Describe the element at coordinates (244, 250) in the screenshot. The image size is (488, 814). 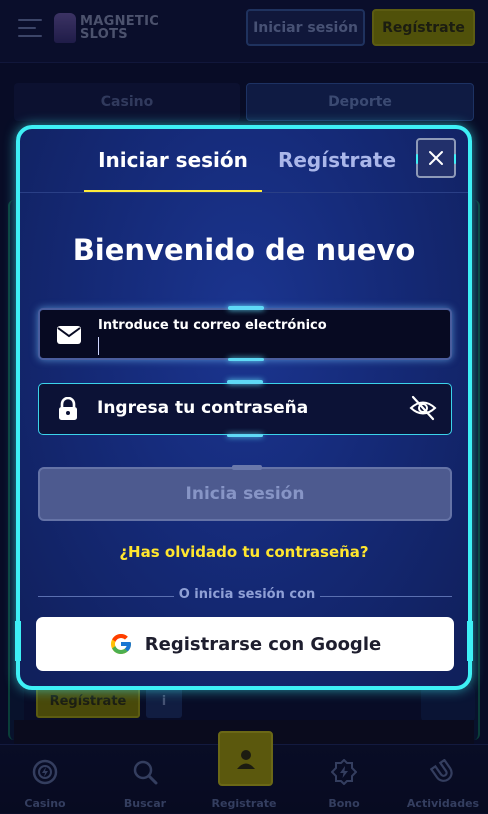
I see `modal-title: Bienvenido de nuevo` at that location.